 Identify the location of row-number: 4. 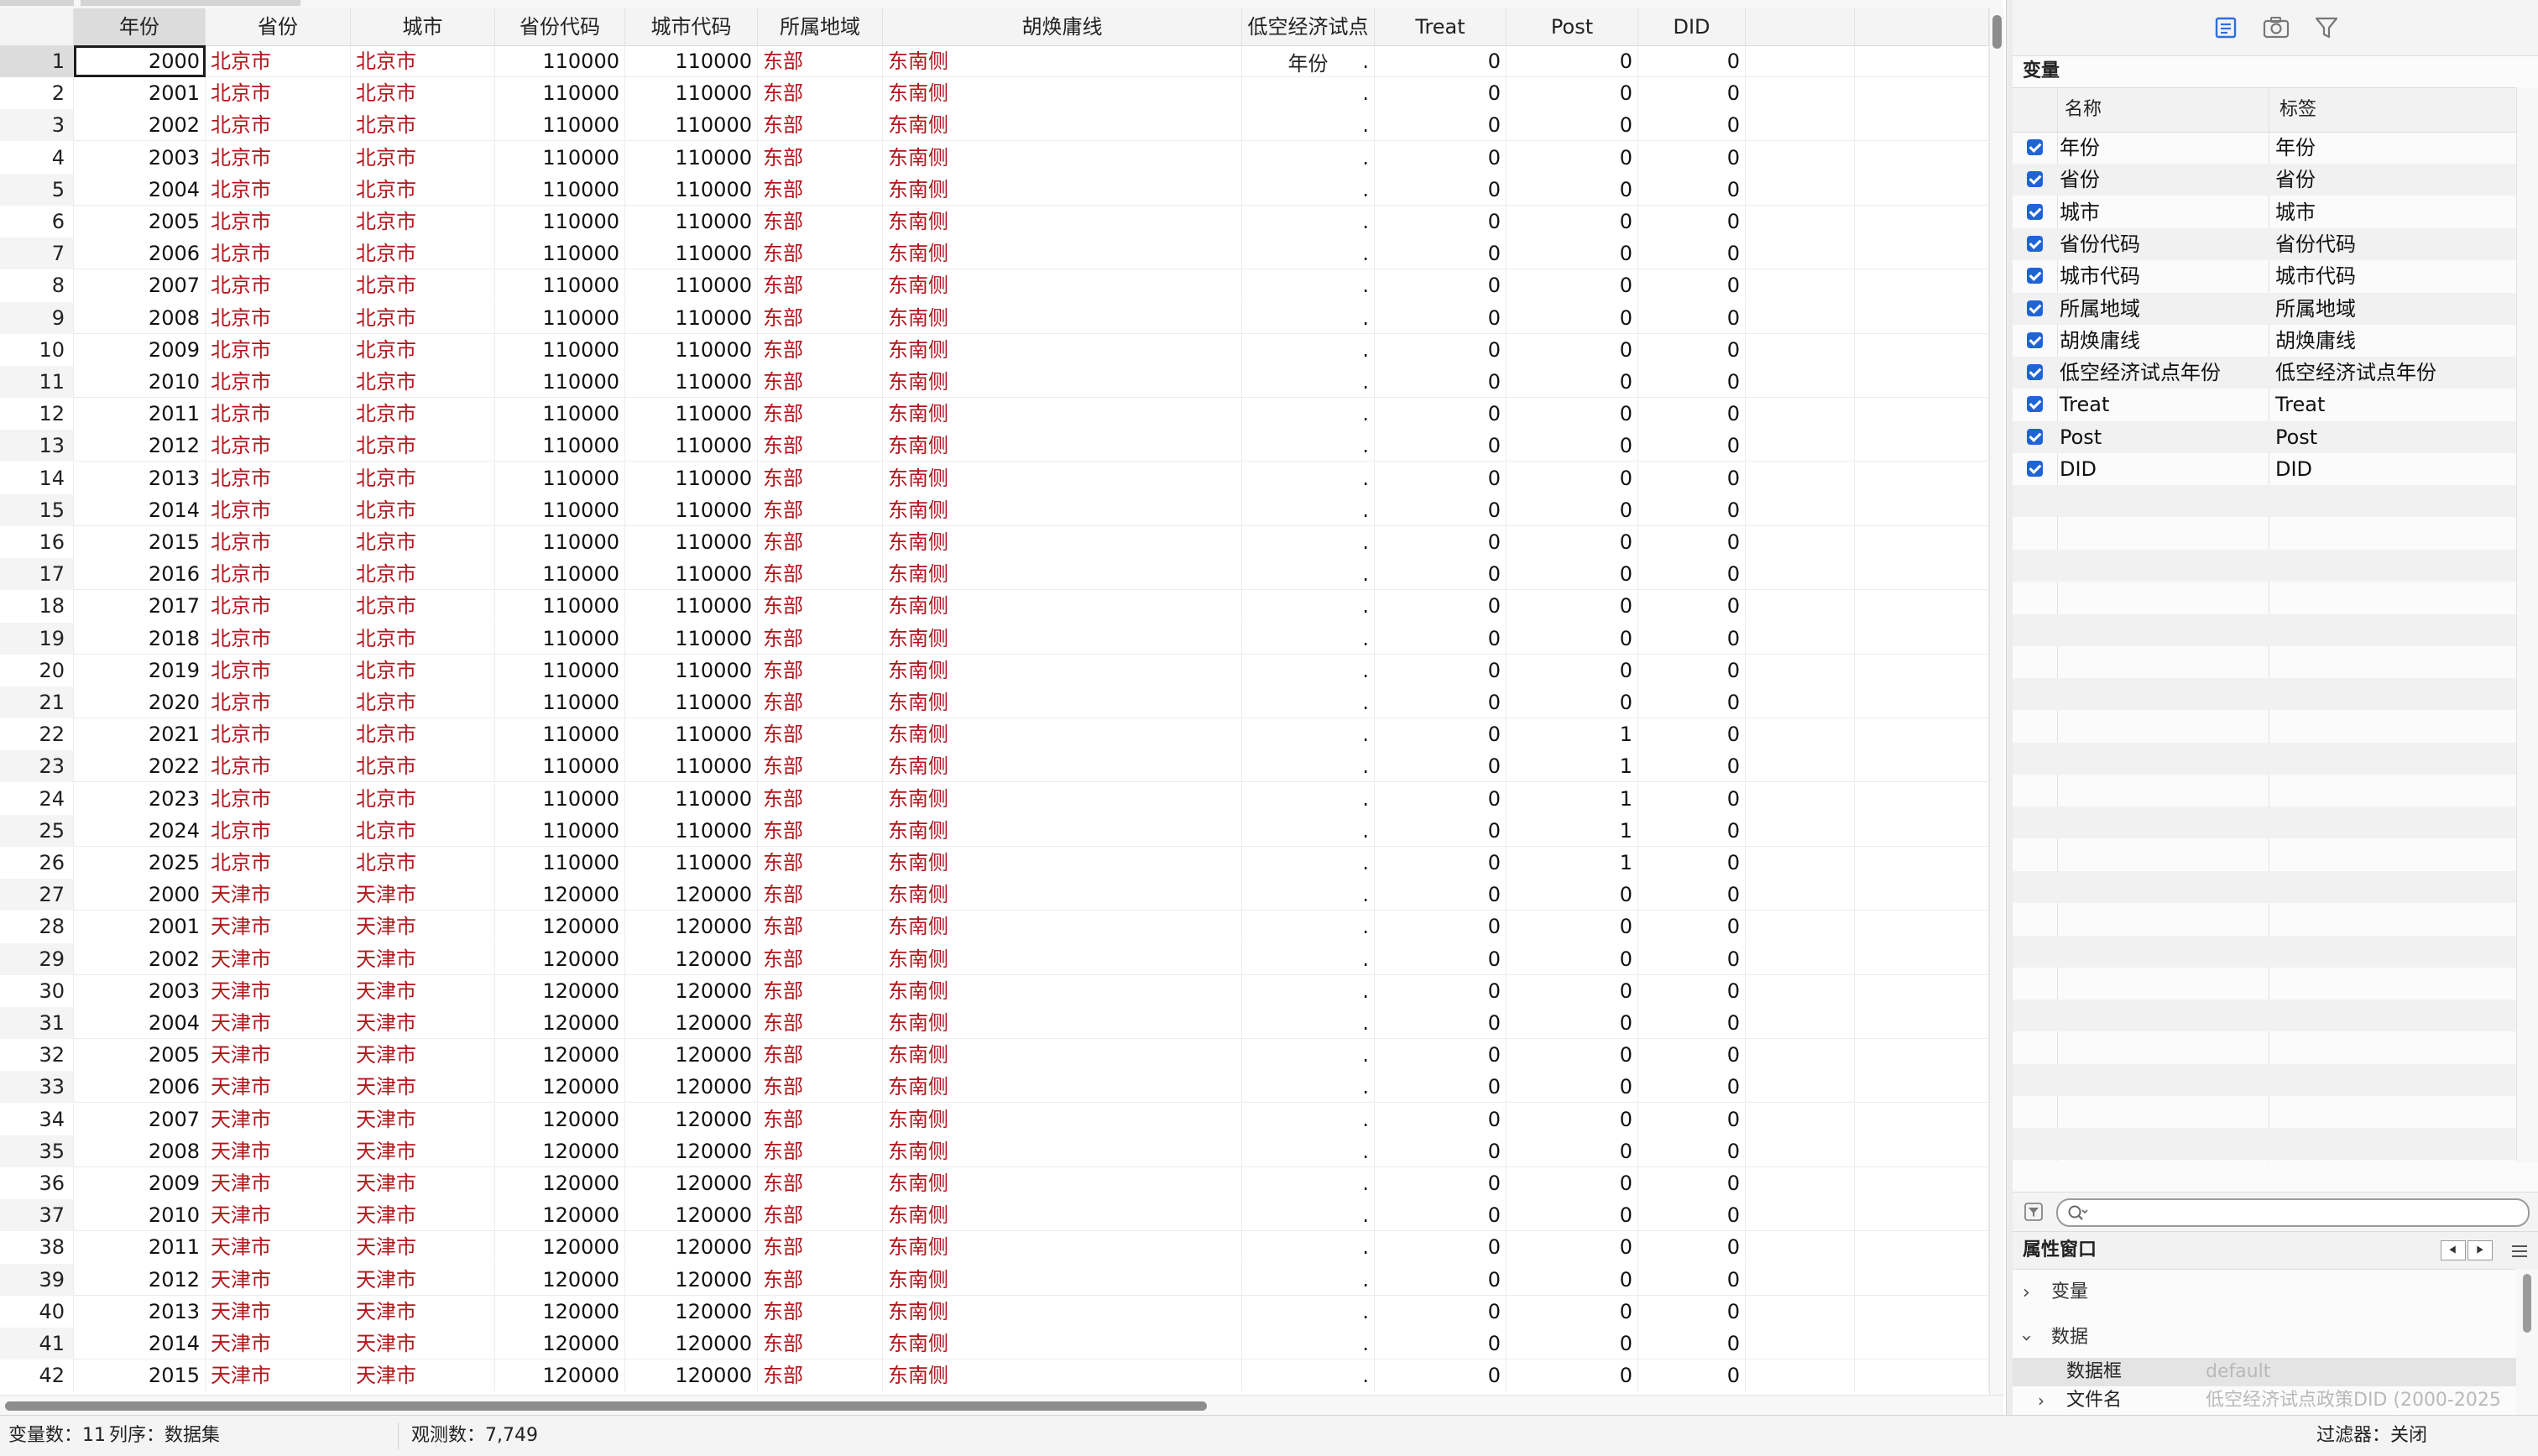
(37, 157).